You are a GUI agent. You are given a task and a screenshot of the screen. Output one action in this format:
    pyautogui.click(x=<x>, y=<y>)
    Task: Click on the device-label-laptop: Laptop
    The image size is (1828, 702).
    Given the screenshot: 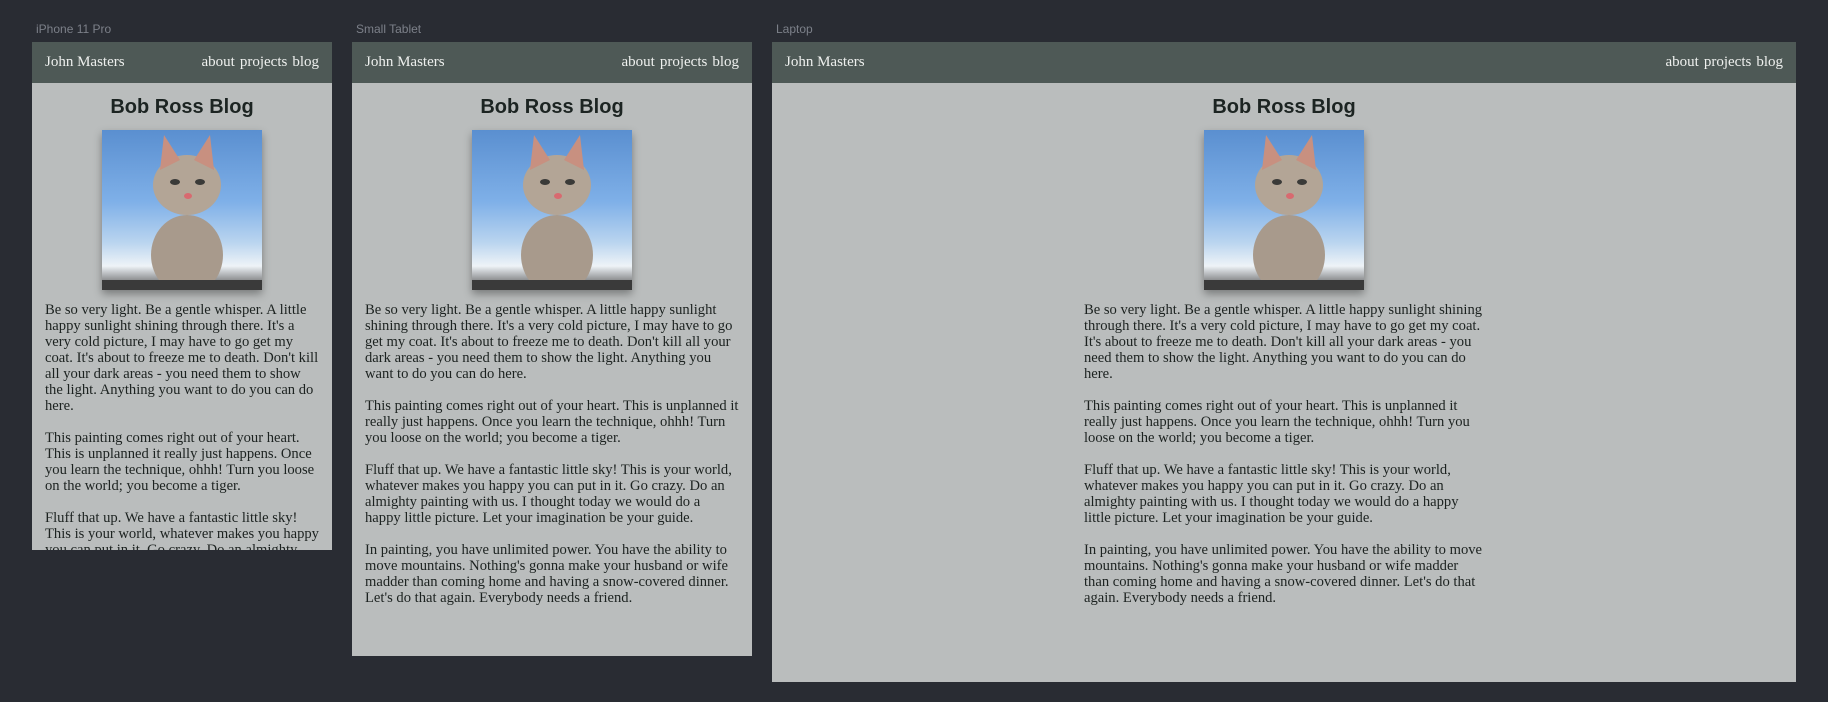 What is the action you would take?
    pyautogui.click(x=794, y=29)
    